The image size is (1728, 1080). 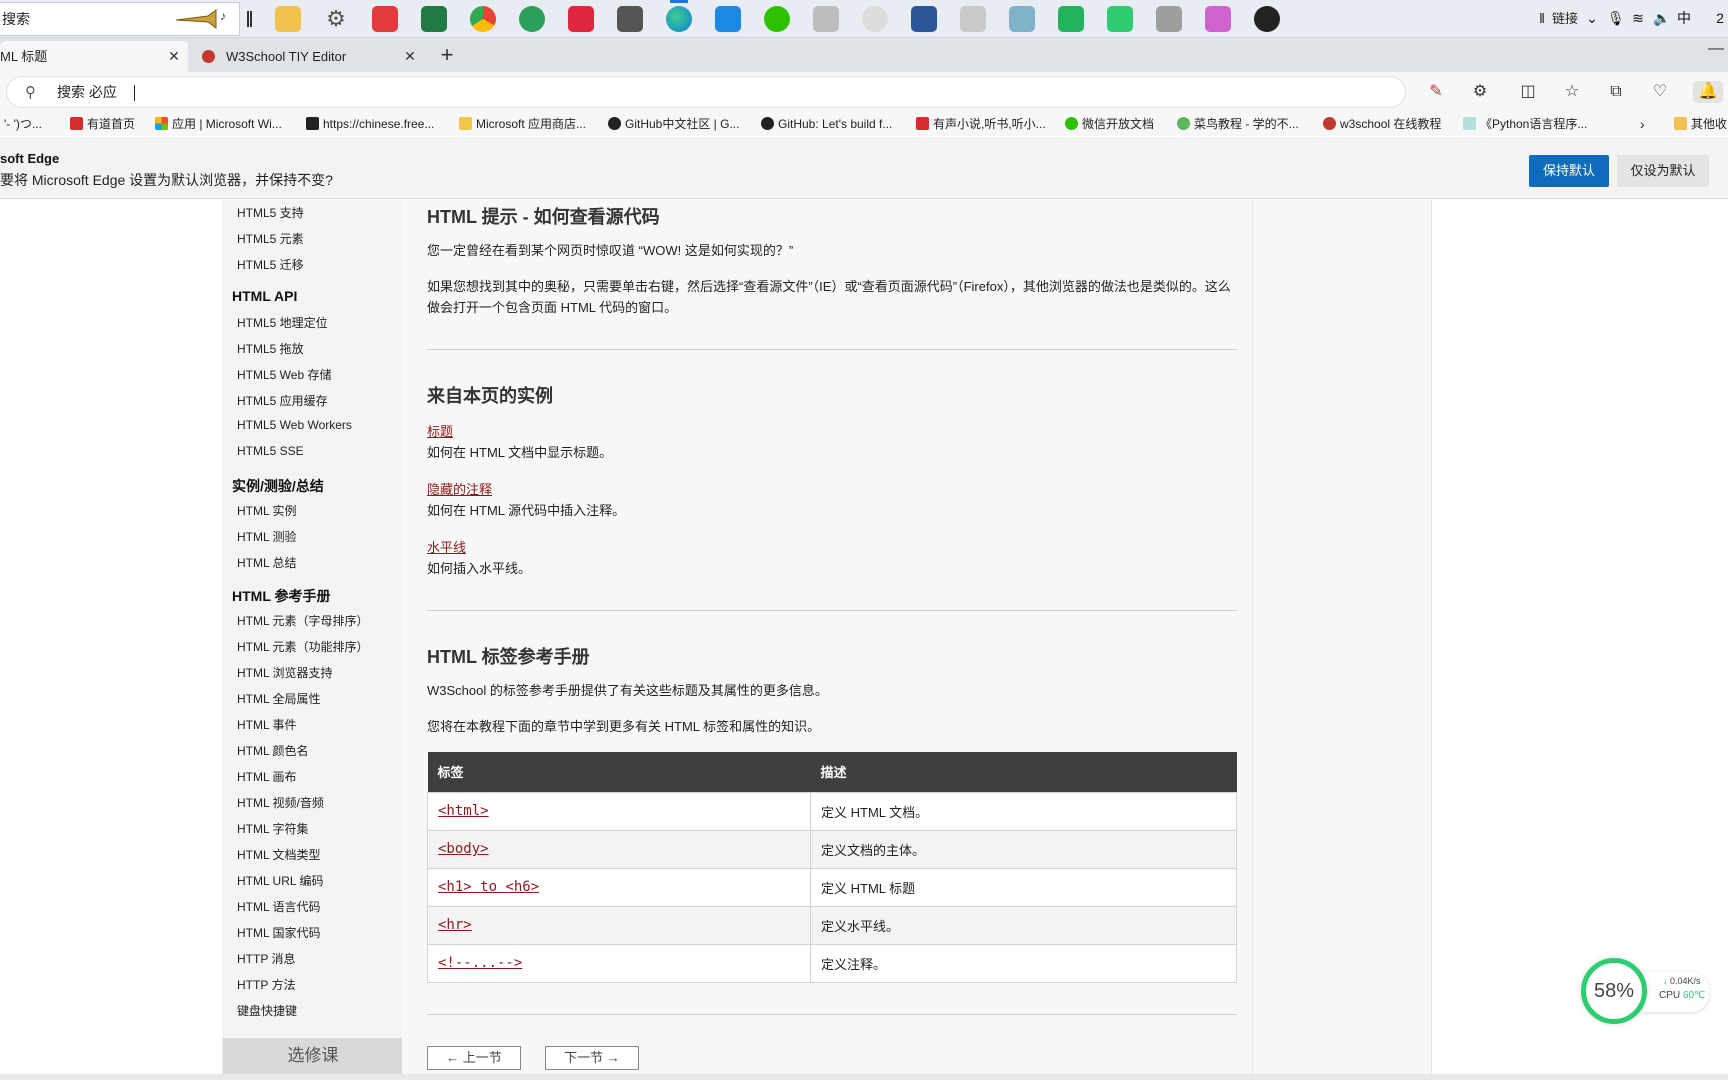 I want to click on next-section-button: 下一节 →, so click(x=592, y=1058).